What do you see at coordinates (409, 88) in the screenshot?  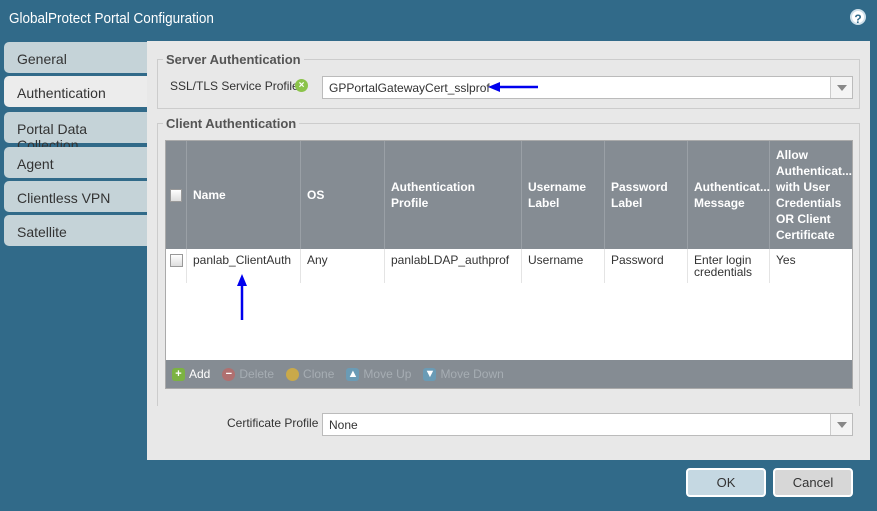 I see `ssl-profile-value: GPPortalGatewayCert_sslprof` at bounding box center [409, 88].